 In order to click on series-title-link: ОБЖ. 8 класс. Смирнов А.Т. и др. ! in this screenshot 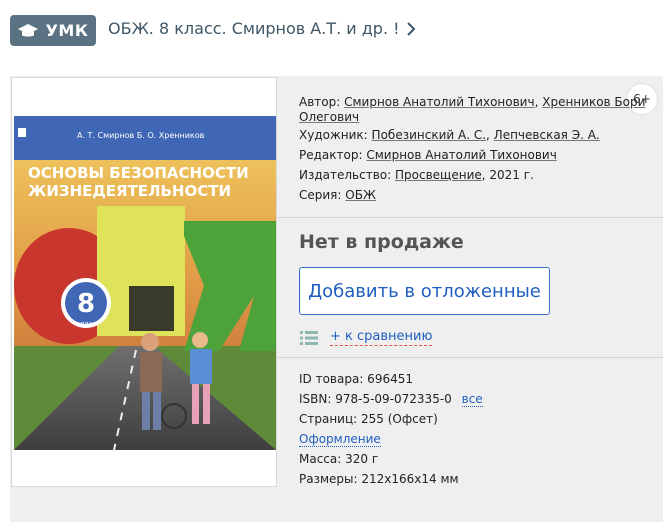, I will do `click(262, 28)`.